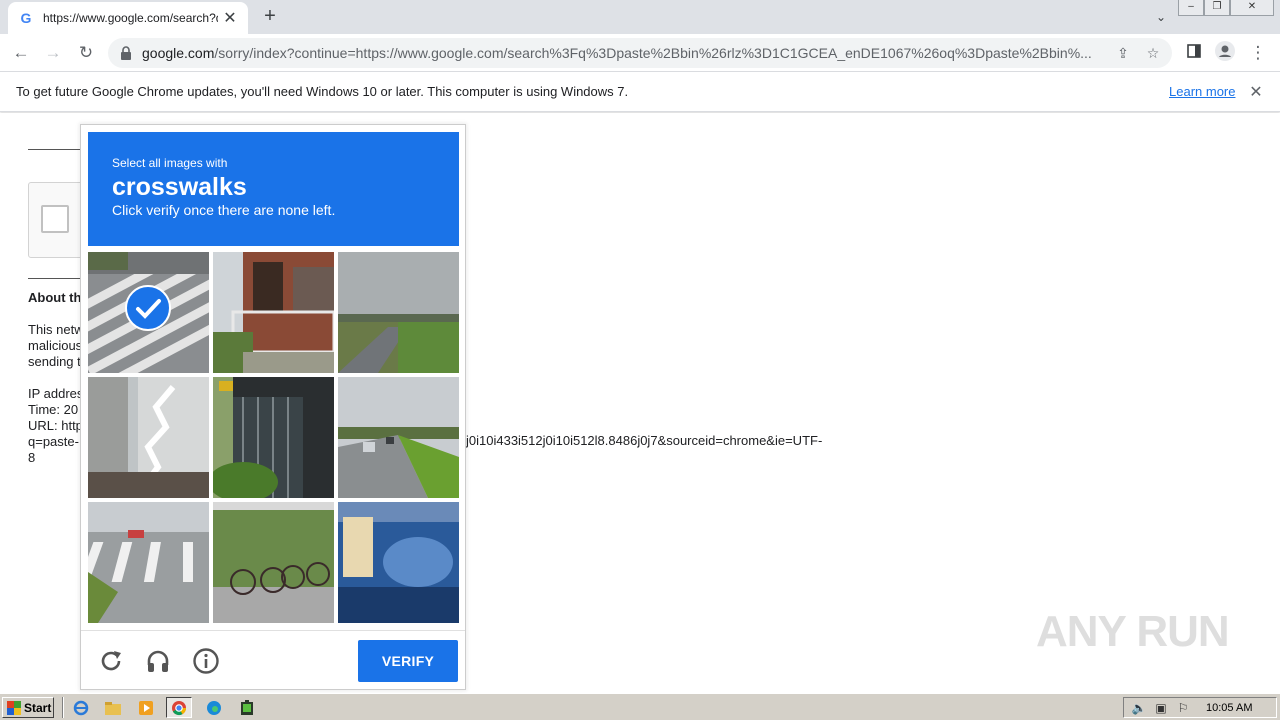 The height and width of the screenshot is (720, 1280). Describe the element at coordinates (1202, 91) in the screenshot. I see `learn-more-link: Learn more` at that location.